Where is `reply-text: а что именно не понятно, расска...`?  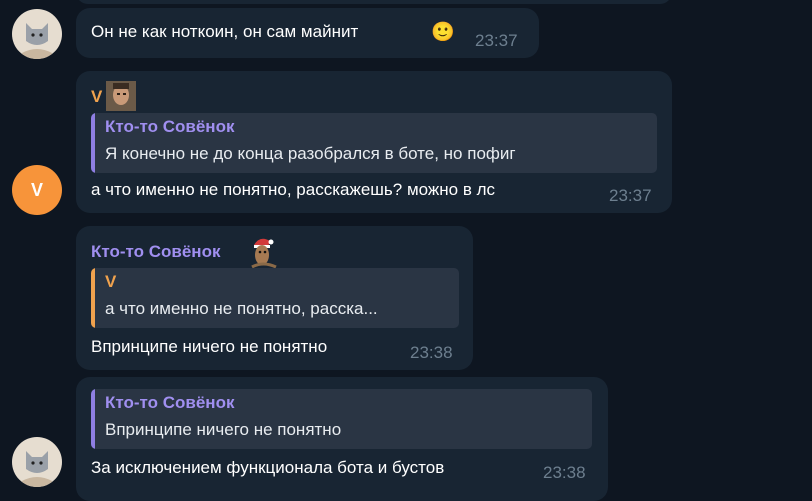
reply-text: а что именно не понятно, расска... is located at coordinates (241, 308).